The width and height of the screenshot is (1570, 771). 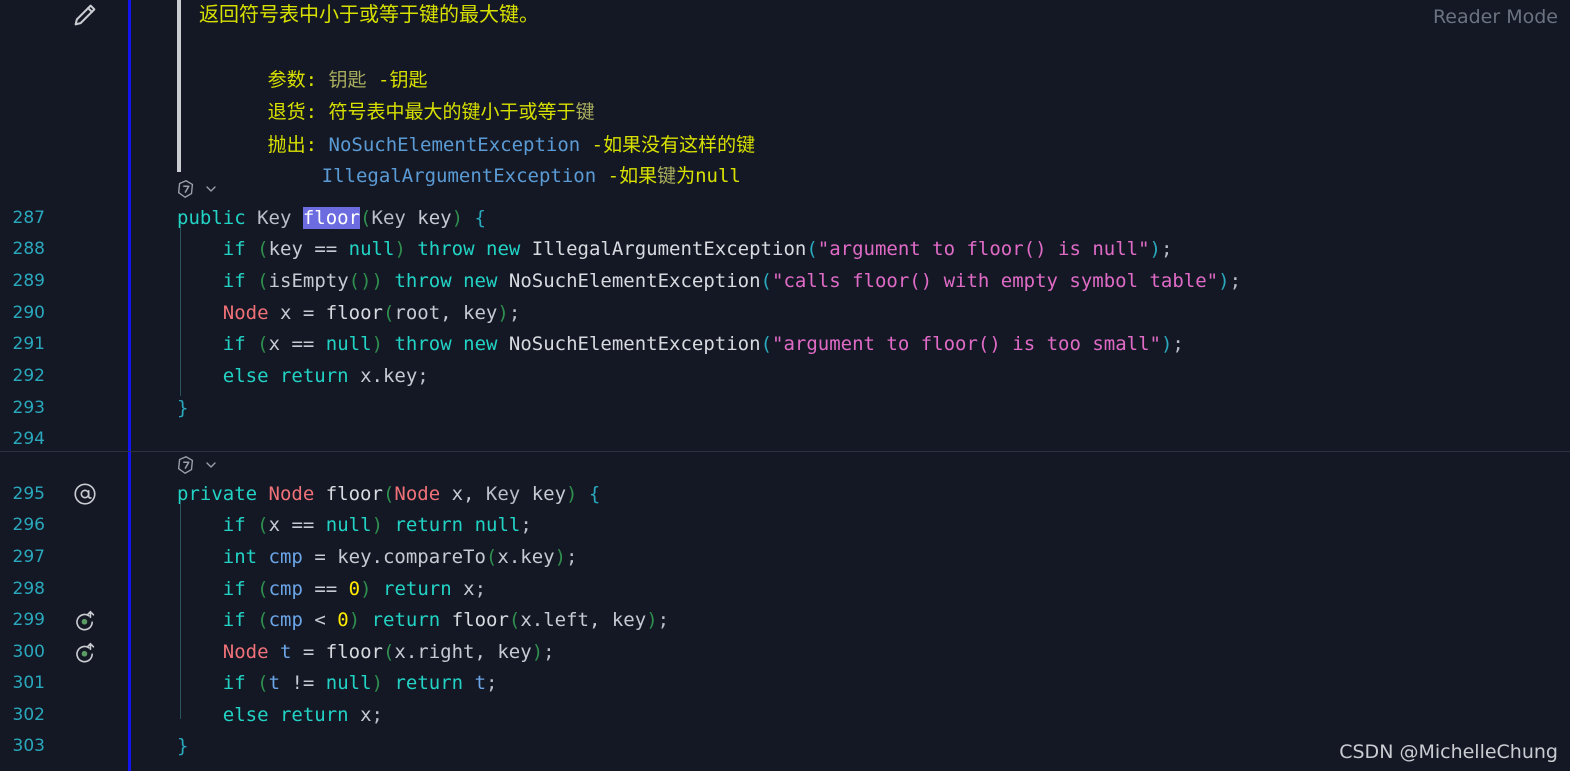 I want to click on watermark: CSDN @MichelleChung, so click(x=1448, y=752).